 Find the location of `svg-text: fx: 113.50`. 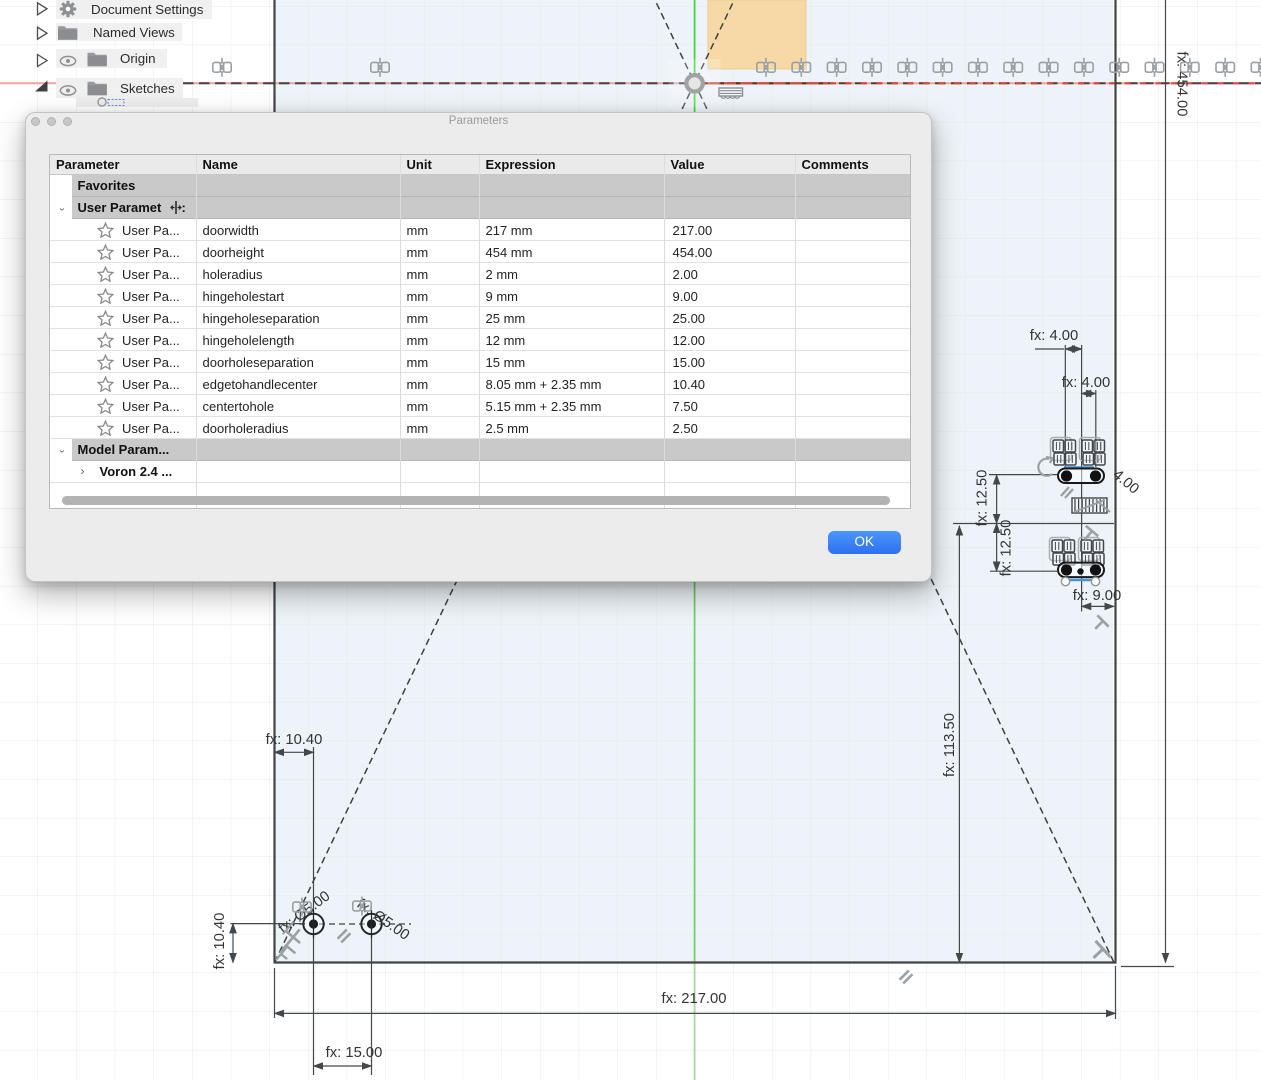

svg-text: fx: 113.50 is located at coordinates (950, 745).